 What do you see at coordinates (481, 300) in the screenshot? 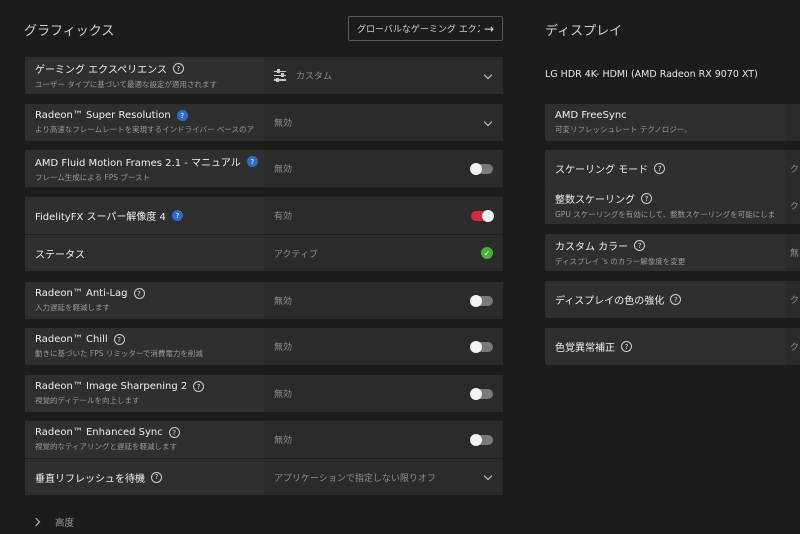
I see `antilag-toggle` at bounding box center [481, 300].